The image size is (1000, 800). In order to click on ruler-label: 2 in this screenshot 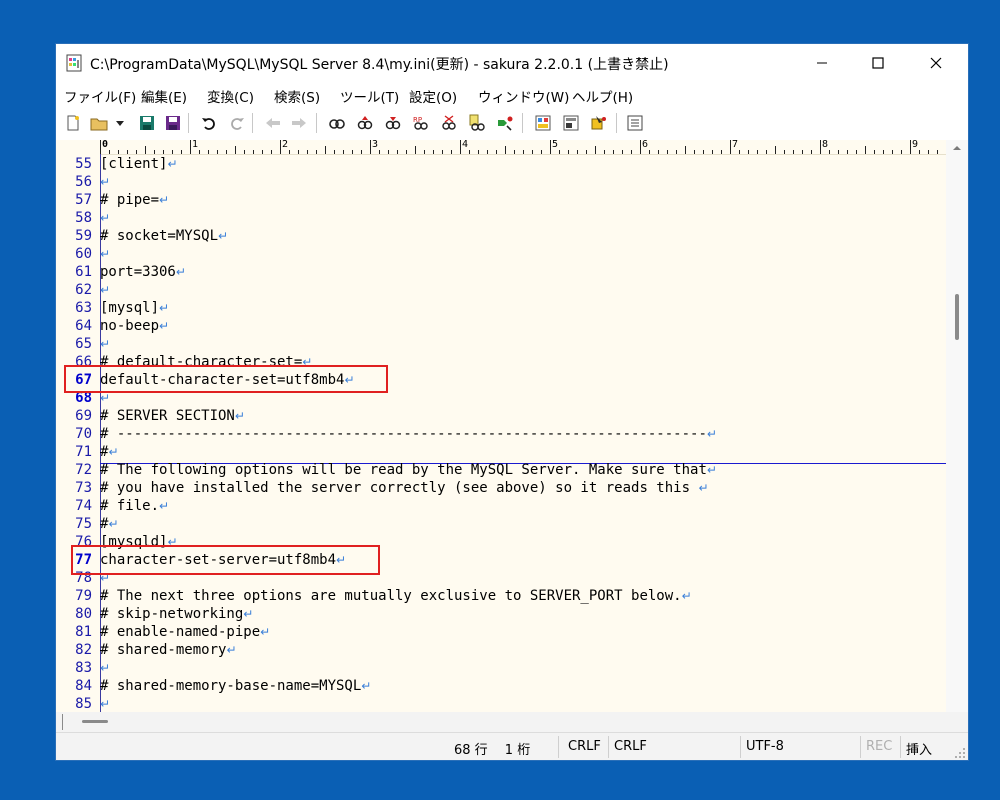, I will do `click(285, 145)`.